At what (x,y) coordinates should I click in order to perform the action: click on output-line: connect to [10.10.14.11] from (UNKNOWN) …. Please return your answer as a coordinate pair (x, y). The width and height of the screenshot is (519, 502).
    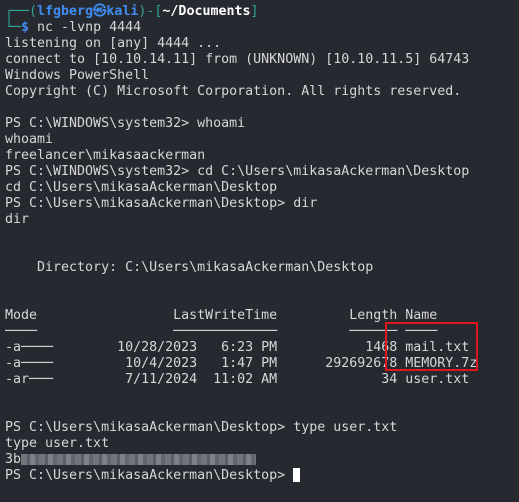
    Looking at the image, I should click on (237, 59).